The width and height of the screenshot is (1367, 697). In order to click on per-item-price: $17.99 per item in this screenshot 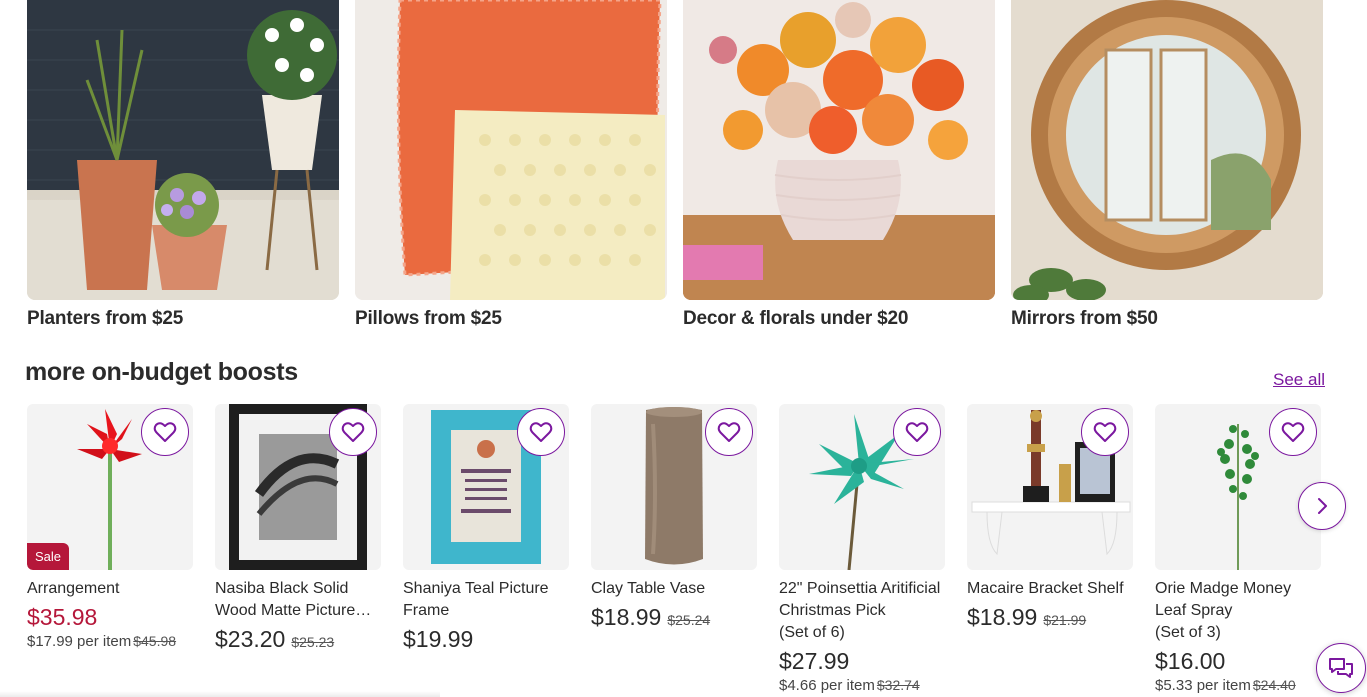, I will do `click(79, 641)`.